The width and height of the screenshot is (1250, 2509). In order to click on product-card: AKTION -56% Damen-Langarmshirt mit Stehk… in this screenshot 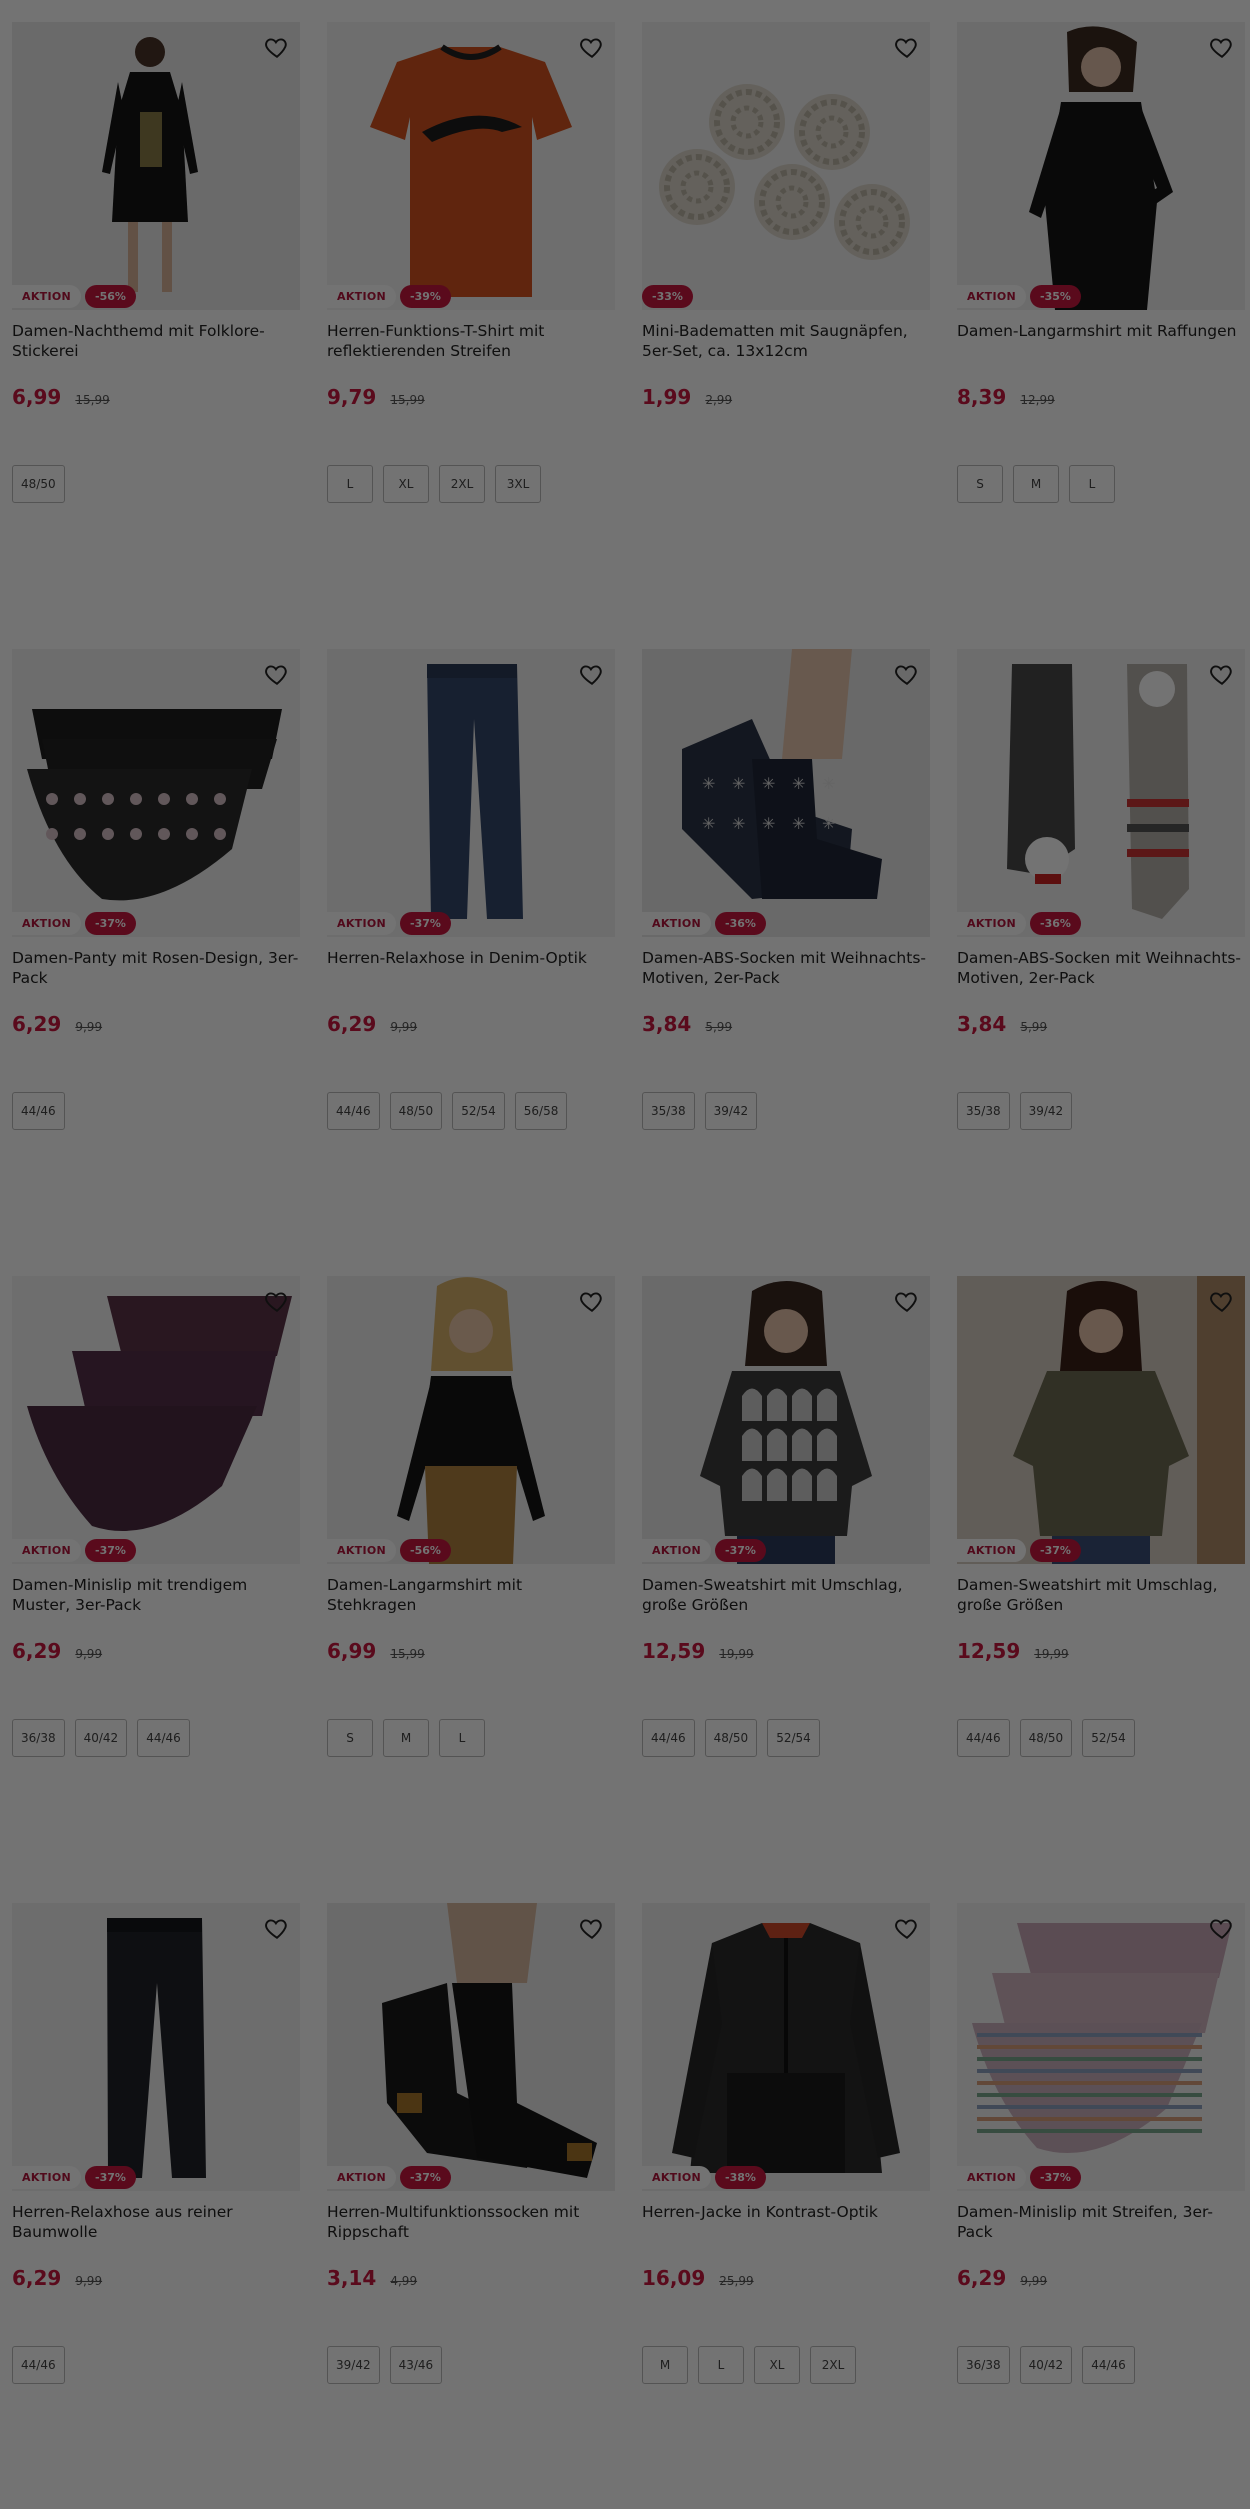, I will do `click(471, 1589)`.